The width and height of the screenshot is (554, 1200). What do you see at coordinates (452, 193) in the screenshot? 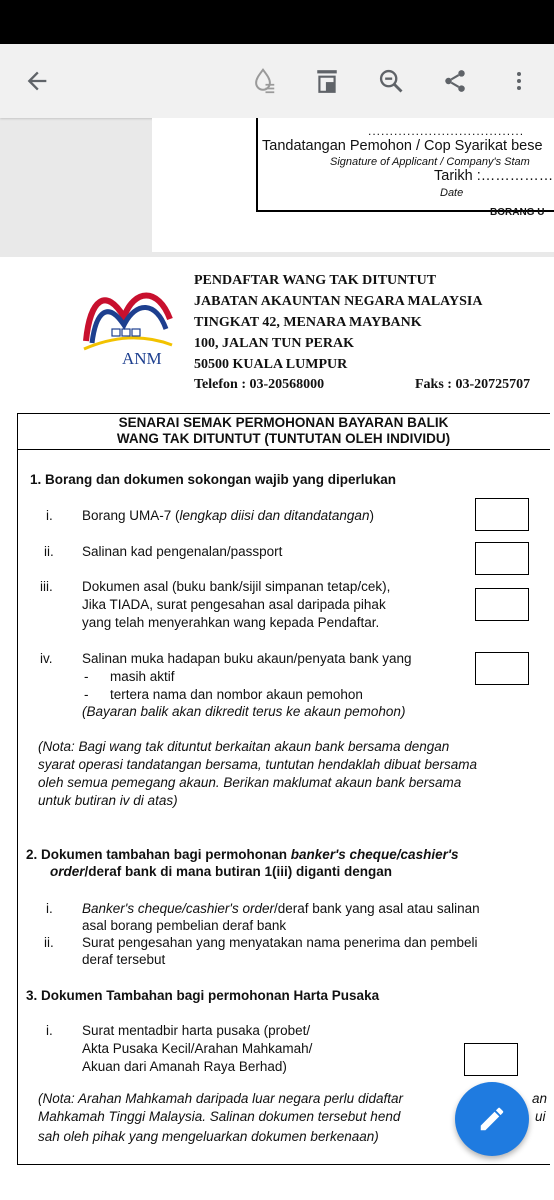
I see `date-label-en: Date` at bounding box center [452, 193].